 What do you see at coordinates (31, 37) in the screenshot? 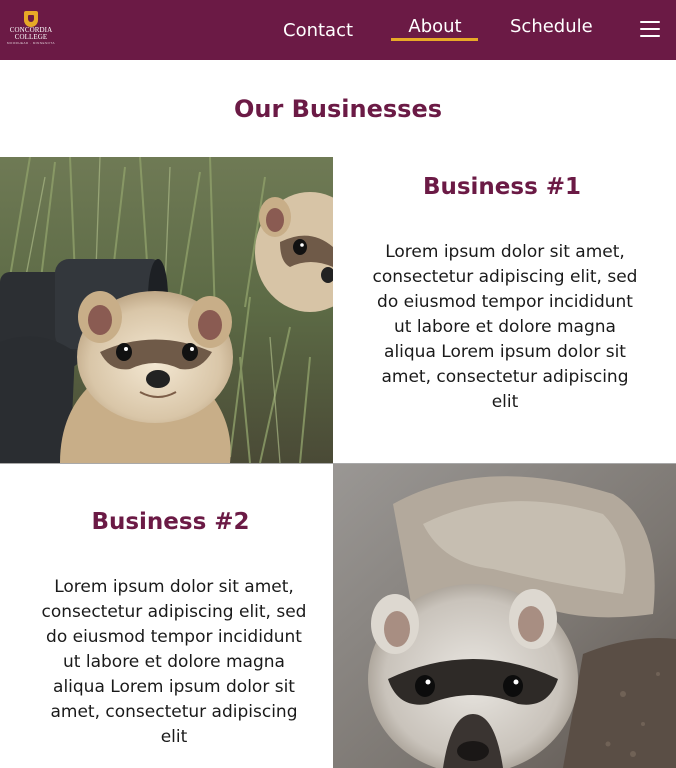
I see `logo-line-2: COLLEGE` at bounding box center [31, 37].